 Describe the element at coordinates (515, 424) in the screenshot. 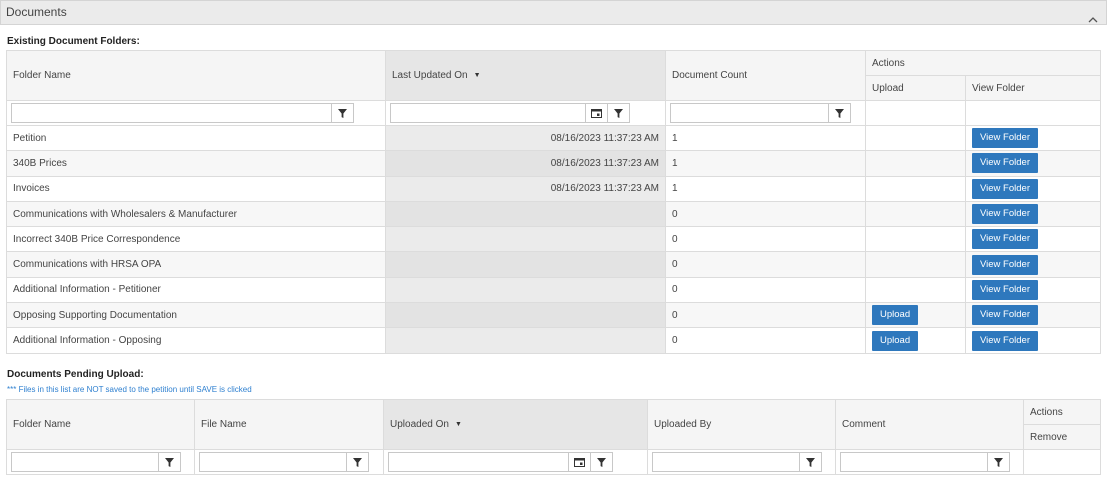

I see `col-header-uploaded-on: Uploaded On ▼` at that location.